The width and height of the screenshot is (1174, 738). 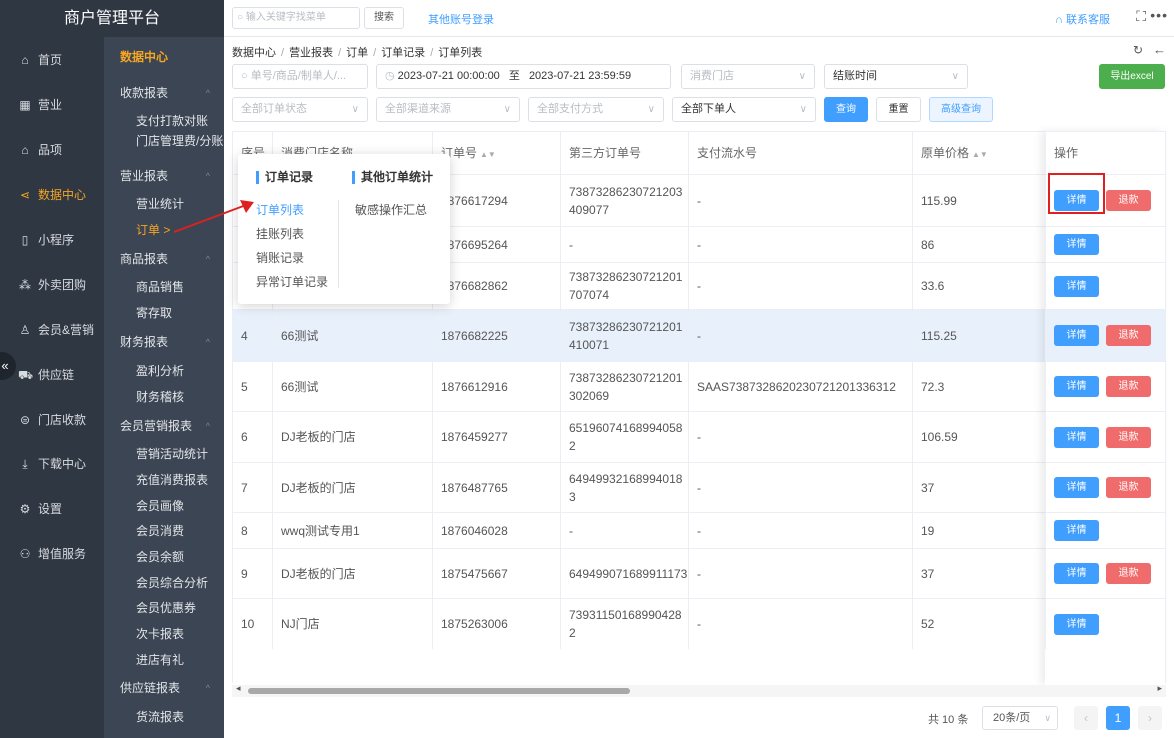 What do you see at coordinates (160, 204) in the screenshot?
I see `sub-nav-item: 营业统计` at bounding box center [160, 204].